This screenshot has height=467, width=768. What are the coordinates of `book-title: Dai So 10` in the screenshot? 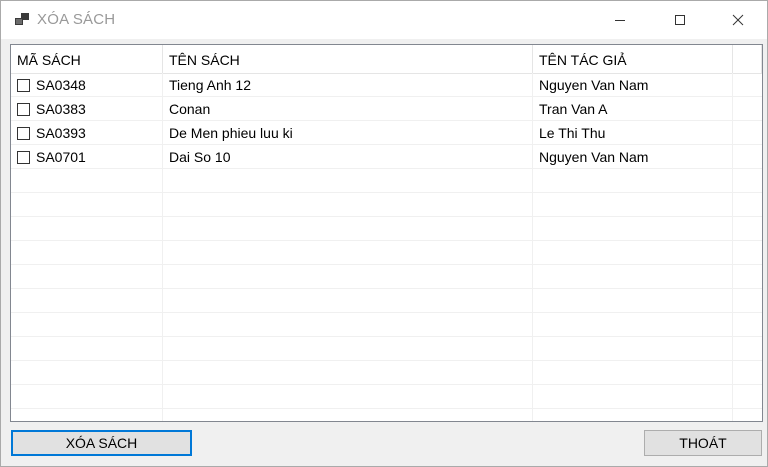 It's located at (200, 157).